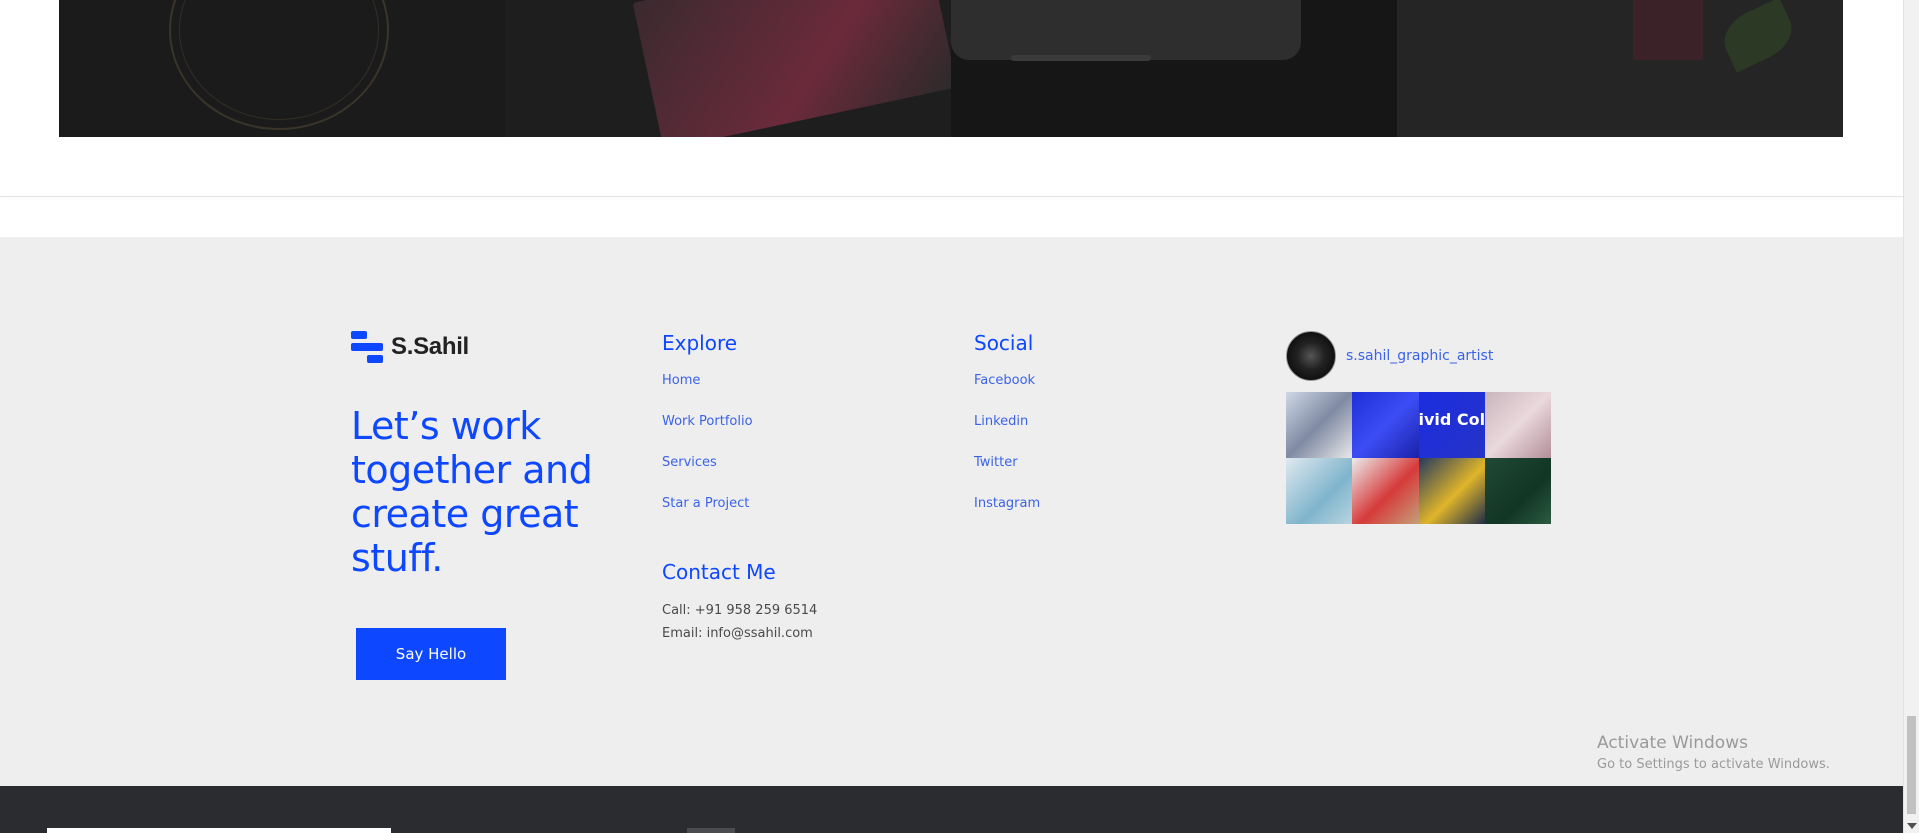 The image size is (1919, 833). I want to click on instagram-handle: s.sahil_graphic_artist, so click(1419, 356).